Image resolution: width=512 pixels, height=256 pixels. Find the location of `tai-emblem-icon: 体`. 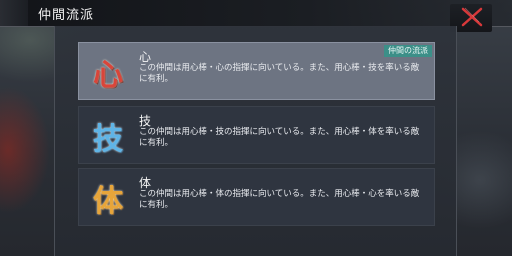

tai-emblem-icon: 体 is located at coordinates (108, 201).